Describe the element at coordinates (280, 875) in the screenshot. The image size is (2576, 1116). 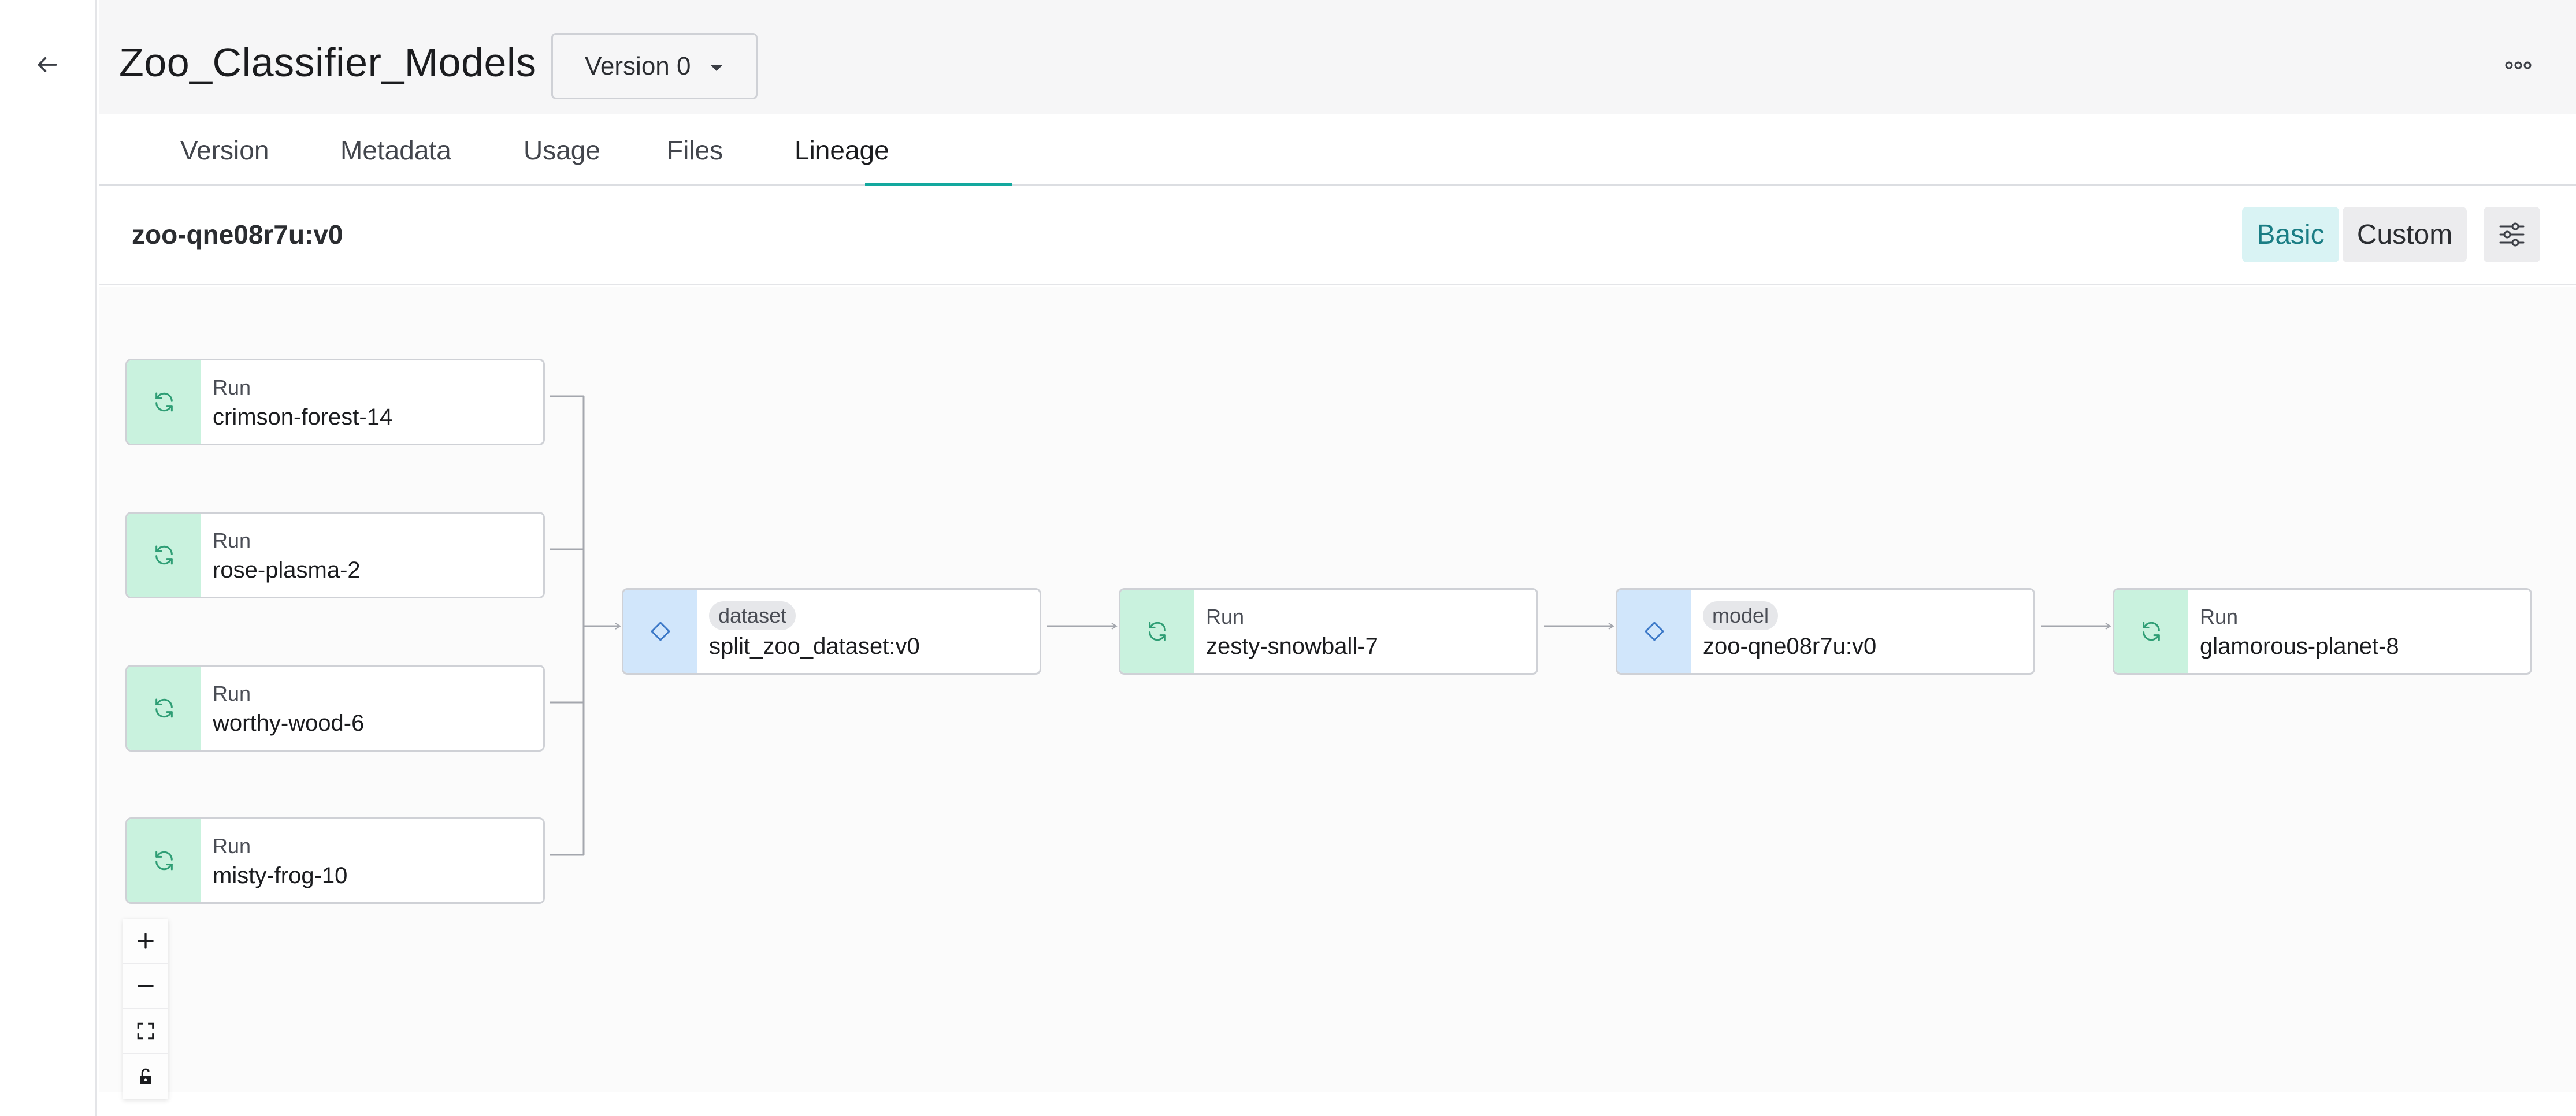
I see `node-name: misty-frog-10` at that location.